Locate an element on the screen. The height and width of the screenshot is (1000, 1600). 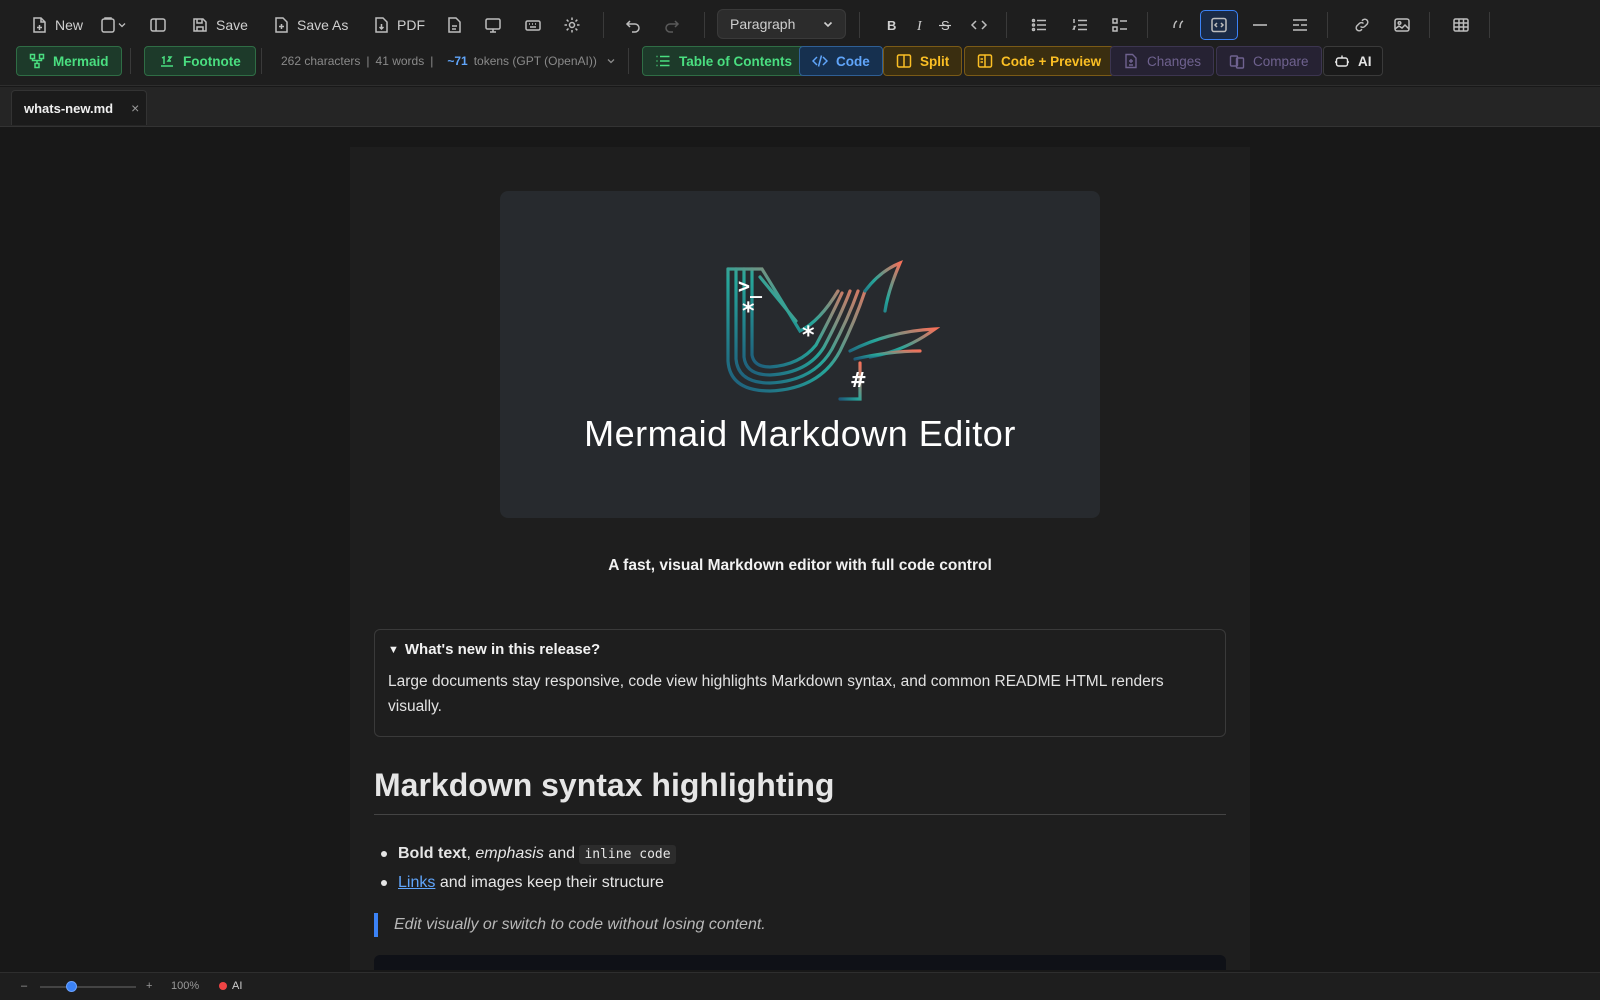
undo-button is located at coordinates (633, 25).